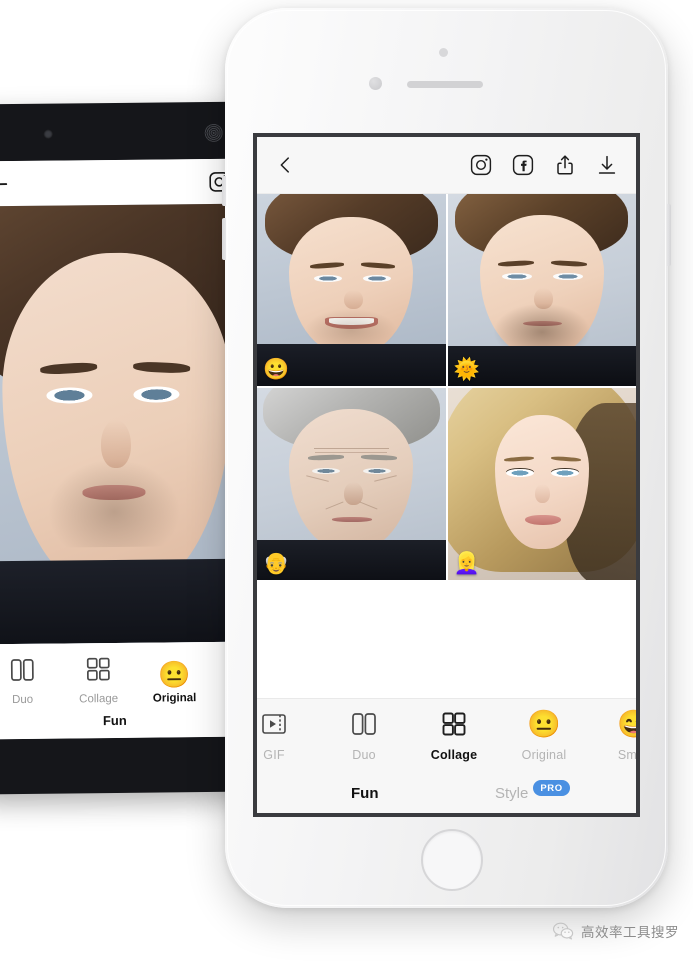 The image size is (693, 962). What do you see at coordinates (446, 165) in the screenshot?
I see `app-header` at bounding box center [446, 165].